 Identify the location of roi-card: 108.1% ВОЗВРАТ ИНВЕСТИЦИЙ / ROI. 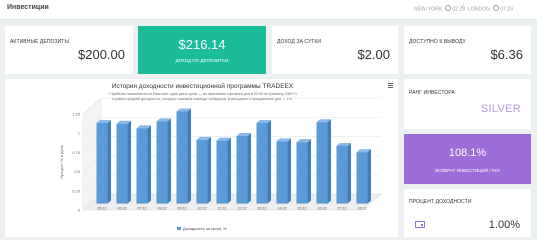
(467, 159).